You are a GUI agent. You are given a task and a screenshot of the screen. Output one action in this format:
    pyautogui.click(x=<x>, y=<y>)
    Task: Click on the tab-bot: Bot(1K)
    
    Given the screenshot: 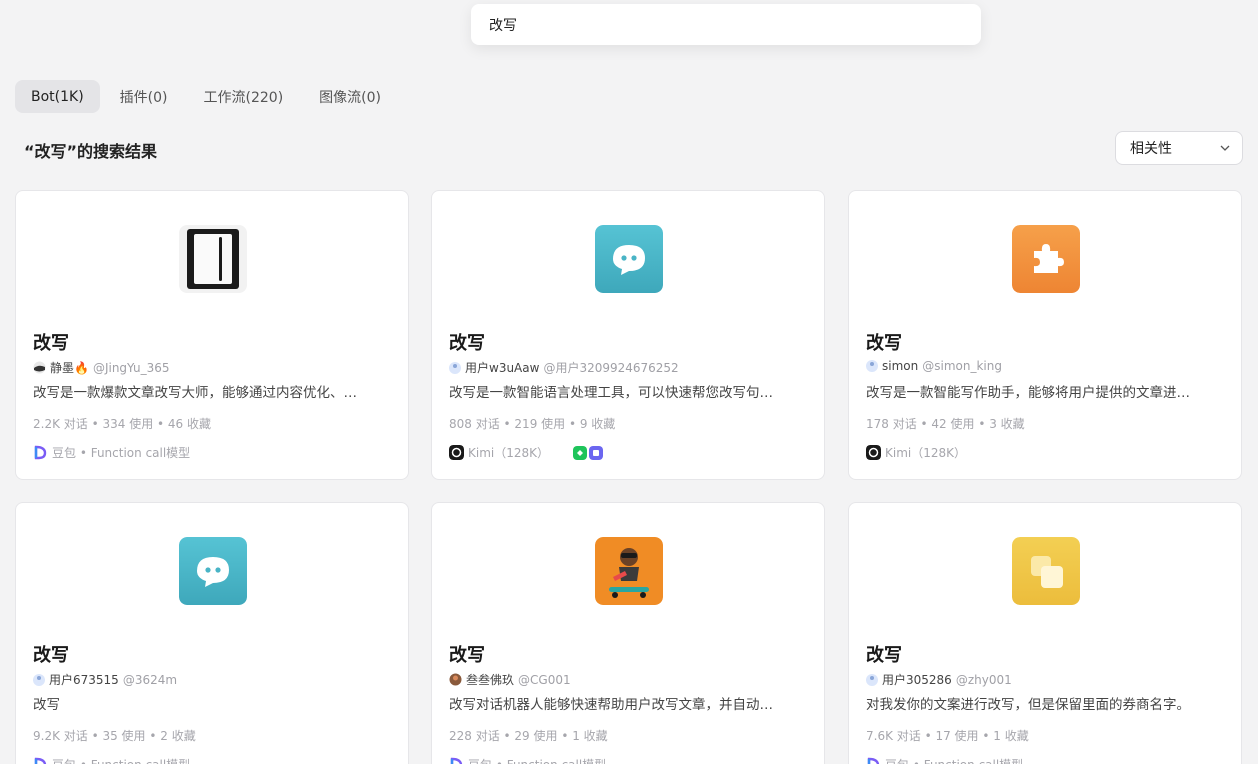 What is the action you would take?
    pyautogui.click(x=57, y=96)
    